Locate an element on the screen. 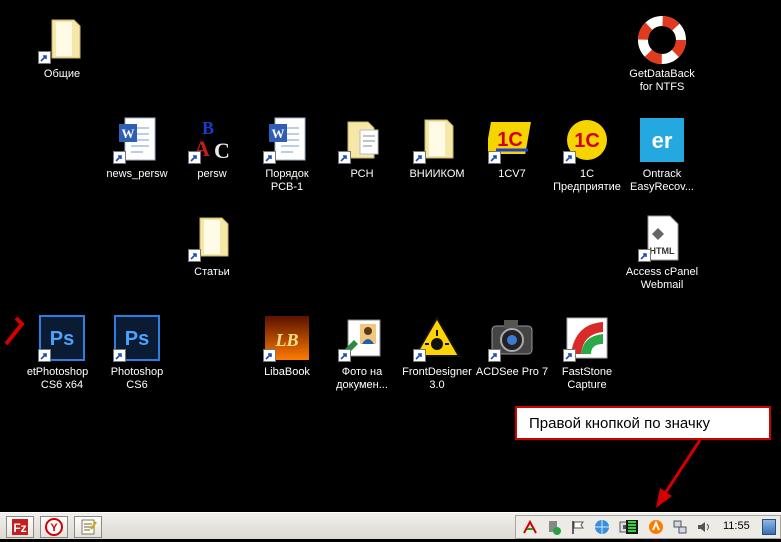 This screenshot has width=781, height=542. language-icon is located at coordinates (530, 527).